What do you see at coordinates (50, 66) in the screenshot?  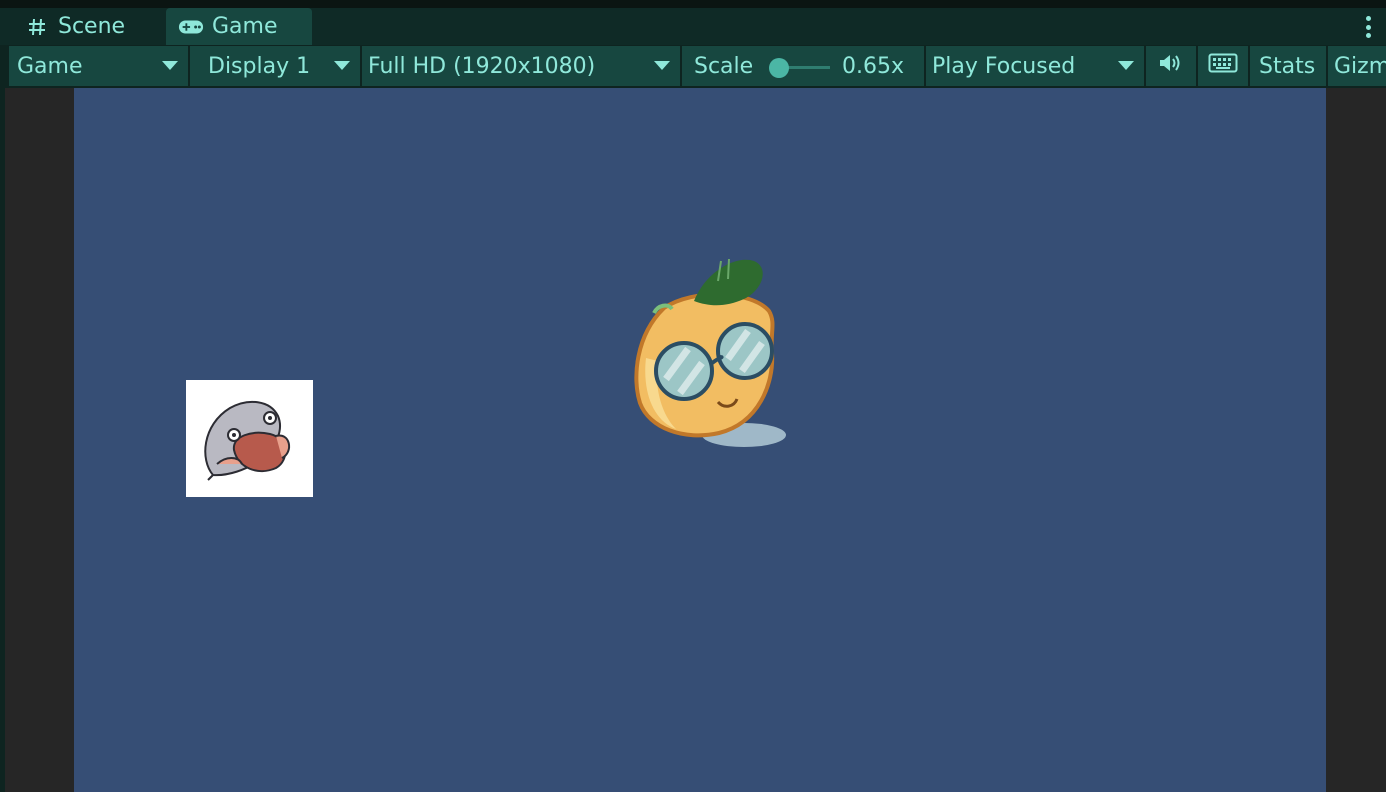 I see `game-view-dropdown-label: Game` at bounding box center [50, 66].